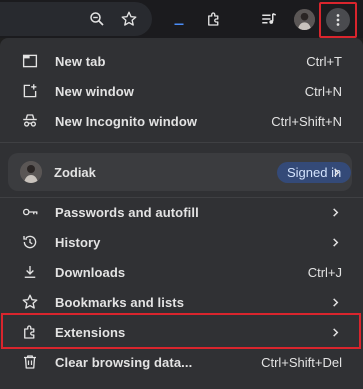 The image size is (363, 389). I want to click on zoom-icon, so click(97, 19).